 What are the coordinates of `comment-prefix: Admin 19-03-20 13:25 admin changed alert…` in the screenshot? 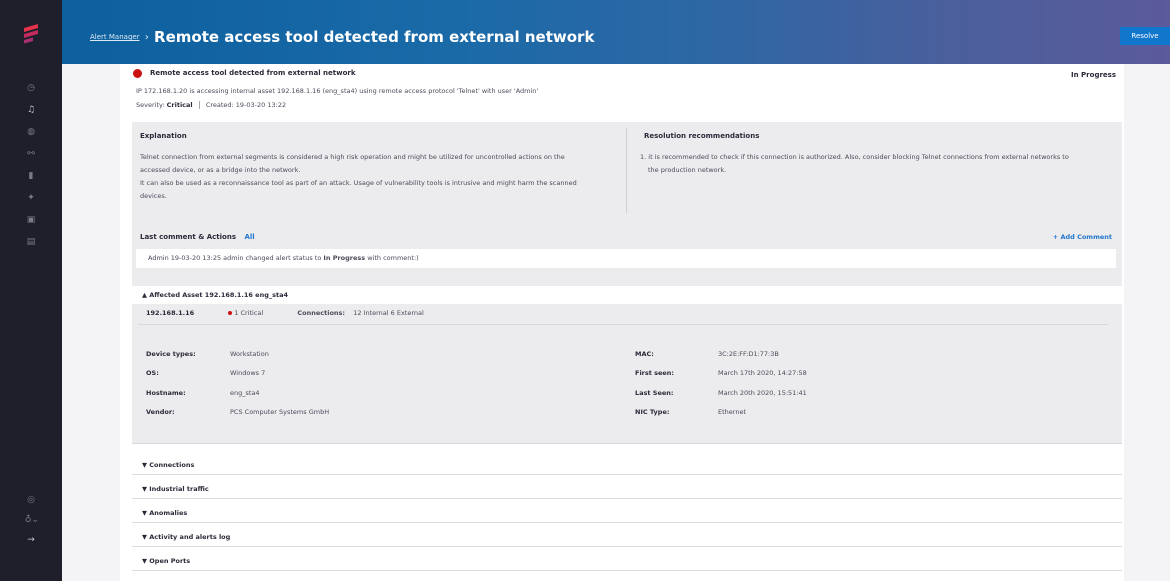 It's located at (236, 258).